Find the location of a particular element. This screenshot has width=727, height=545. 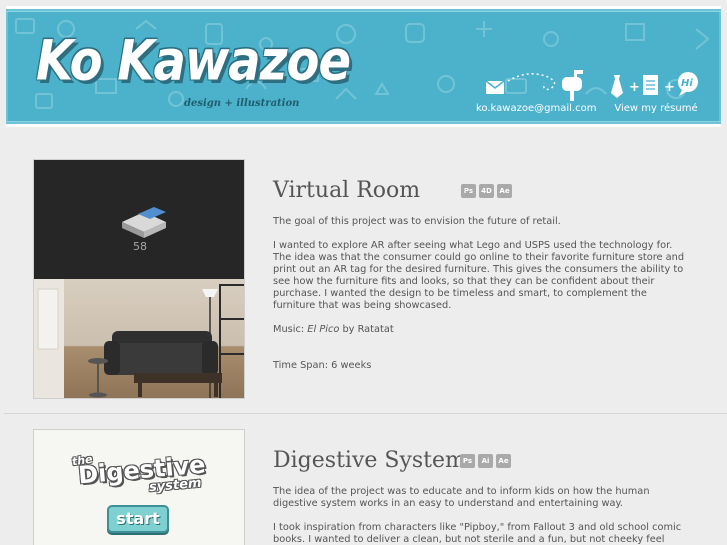

ar-tag-panel: 58 is located at coordinates (139, 219).